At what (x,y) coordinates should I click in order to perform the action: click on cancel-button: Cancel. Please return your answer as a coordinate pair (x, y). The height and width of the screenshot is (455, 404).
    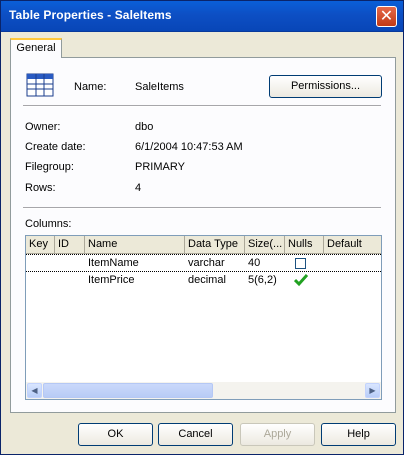
    Looking at the image, I should click on (195, 434).